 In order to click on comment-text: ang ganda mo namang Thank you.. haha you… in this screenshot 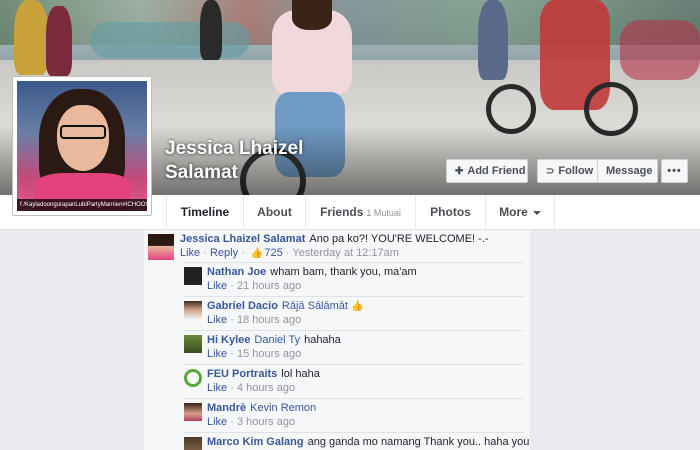, I will do `click(418, 442)`.